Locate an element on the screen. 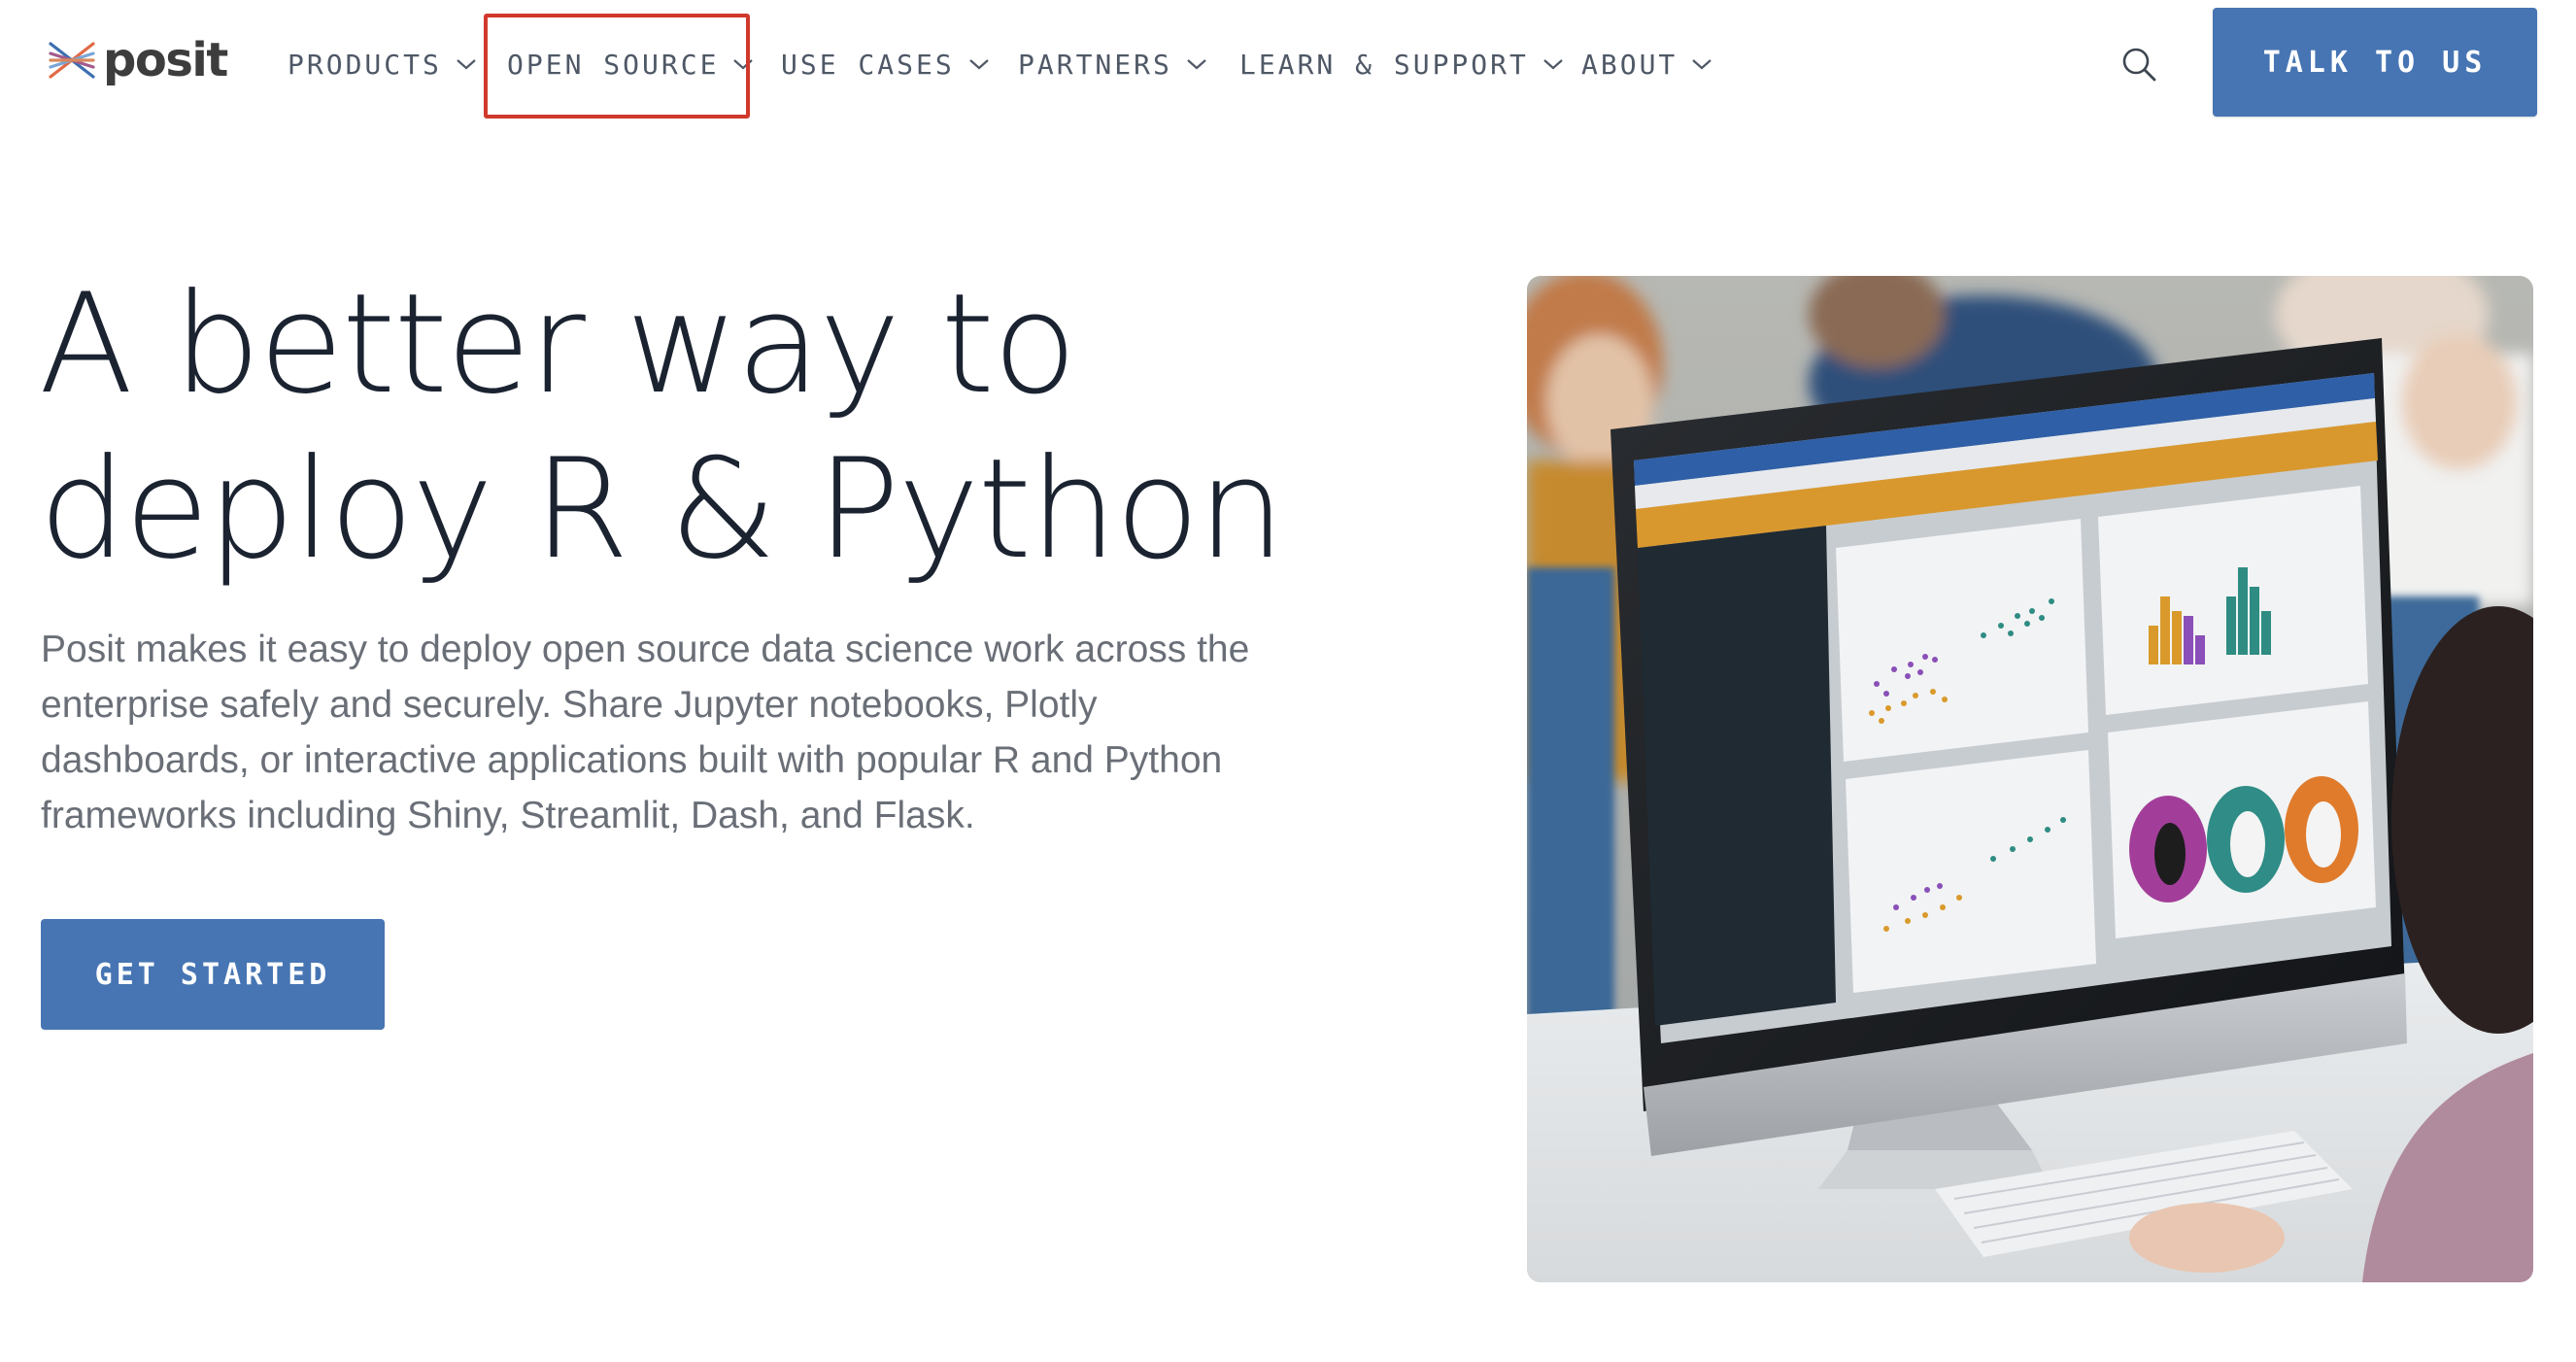 The image size is (2576, 1362). nav-learn-support: LEARN & SUPPORT is located at coordinates (1401, 64).